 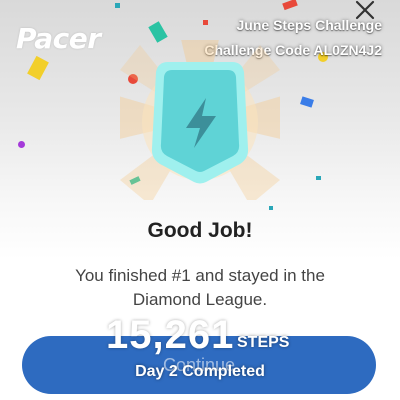 I want to click on pacer-logo: Pacer, so click(x=58, y=38).